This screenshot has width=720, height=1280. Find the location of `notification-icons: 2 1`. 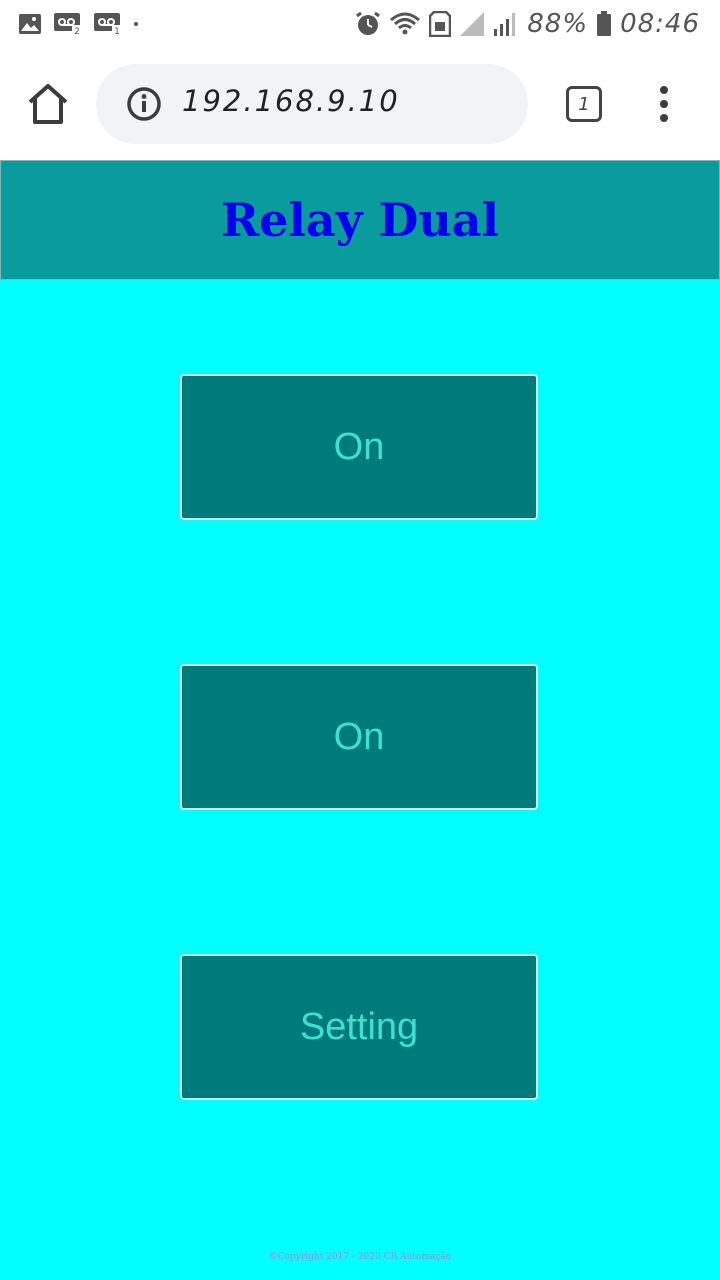

notification-icons: 2 1 is located at coordinates (78, 24).